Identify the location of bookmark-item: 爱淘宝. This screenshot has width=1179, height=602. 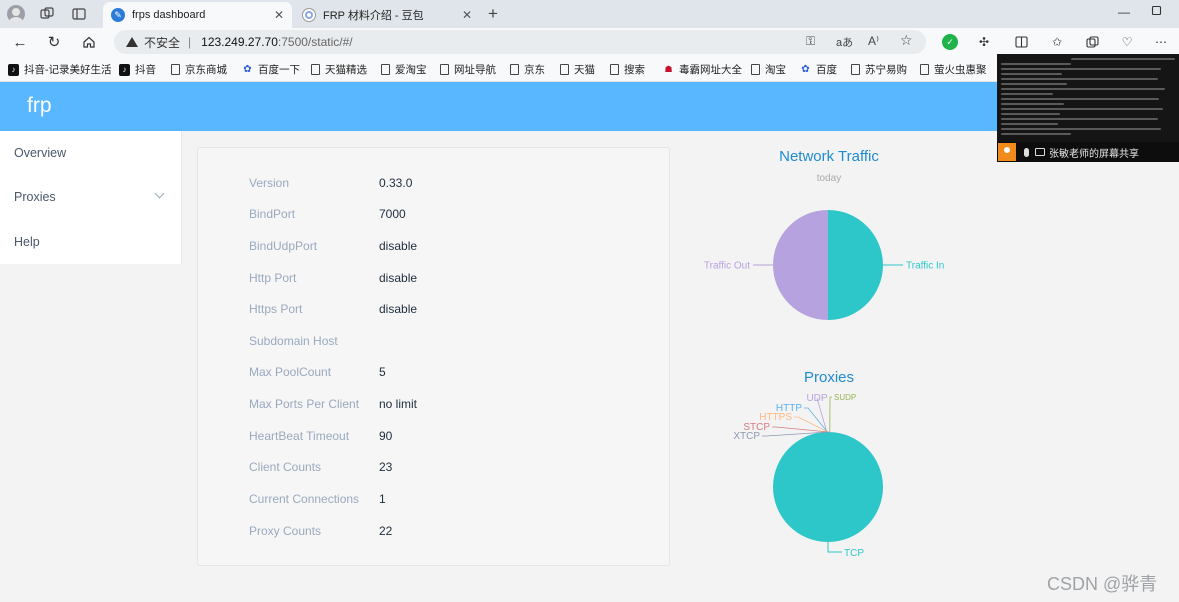
(404, 69).